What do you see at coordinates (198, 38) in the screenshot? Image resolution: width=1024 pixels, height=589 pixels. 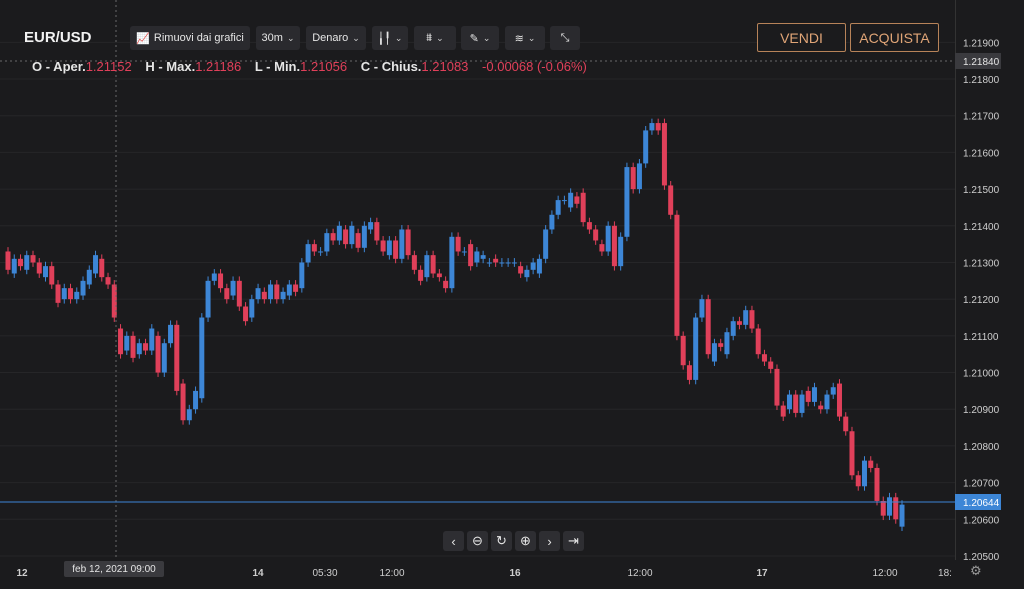 I see `remove-from-charts-label: Rimuovi dai grafici` at bounding box center [198, 38].